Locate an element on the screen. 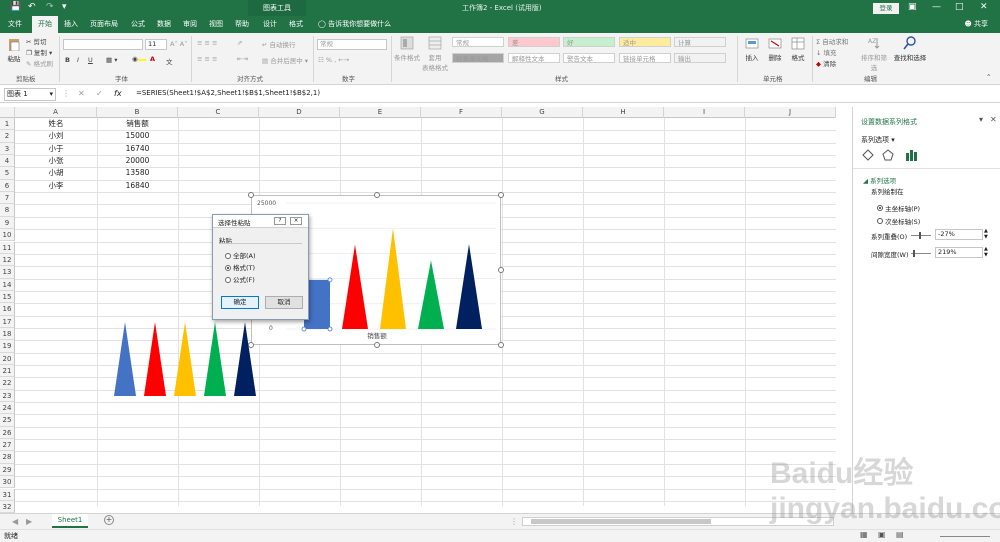 The image size is (1000, 542). paste-special-dialog: 选择性粘贴 ? ✕ 粘贴 全部(A) 格式(T) 公式(F) 确定 取消 is located at coordinates (260, 267).